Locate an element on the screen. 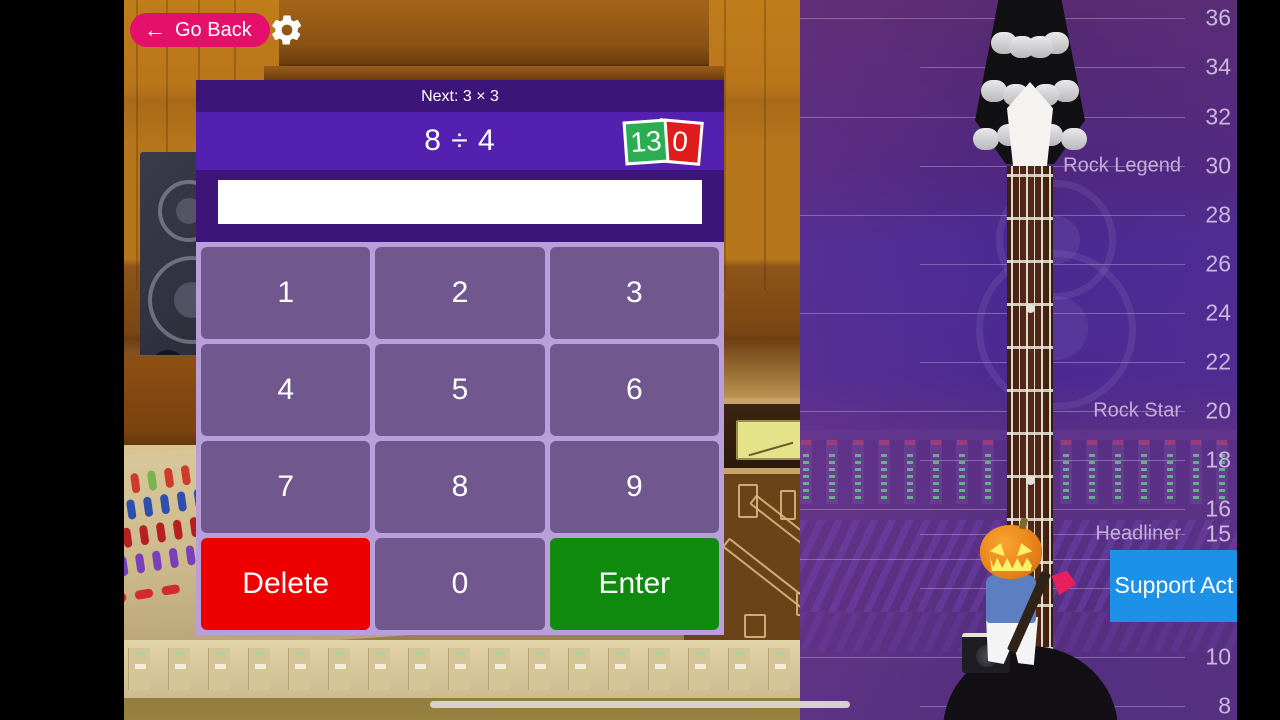 The height and width of the screenshot is (720, 1280). score-correct-badge: 13 is located at coordinates (646, 142).